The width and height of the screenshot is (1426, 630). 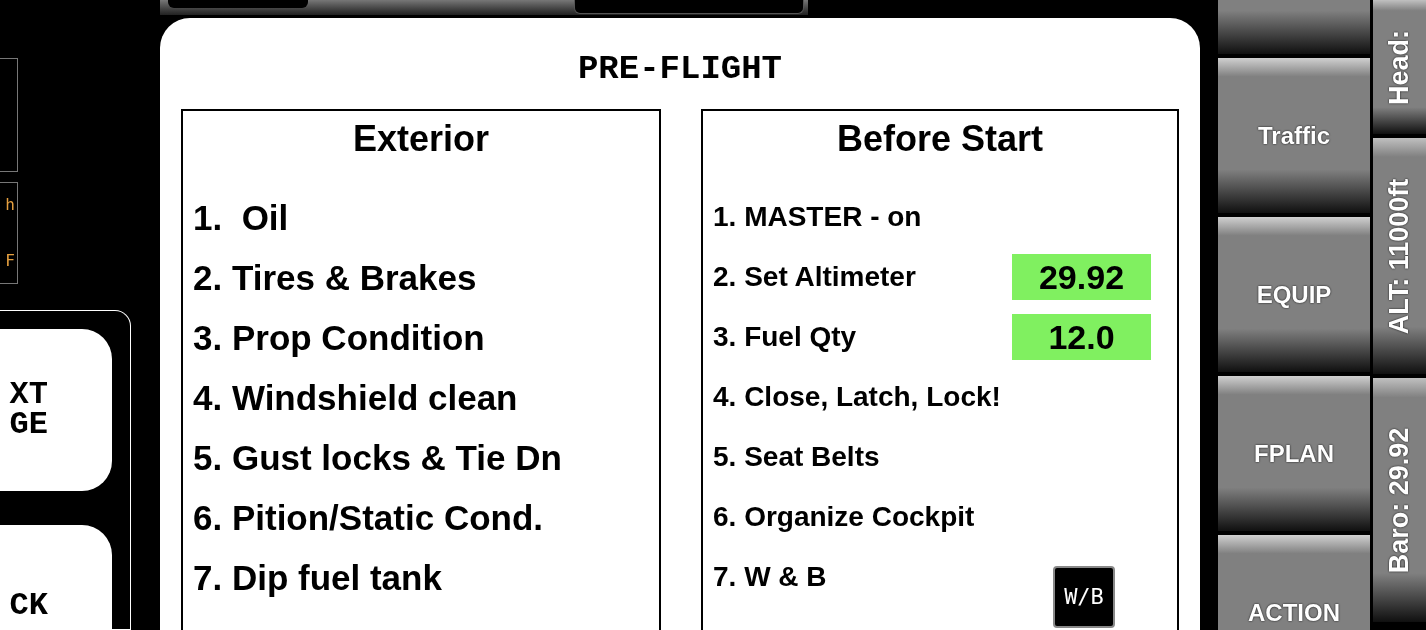 What do you see at coordinates (1294, 135) in the screenshot?
I see `menu-button: Traffic` at bounding box center [1294, 135].